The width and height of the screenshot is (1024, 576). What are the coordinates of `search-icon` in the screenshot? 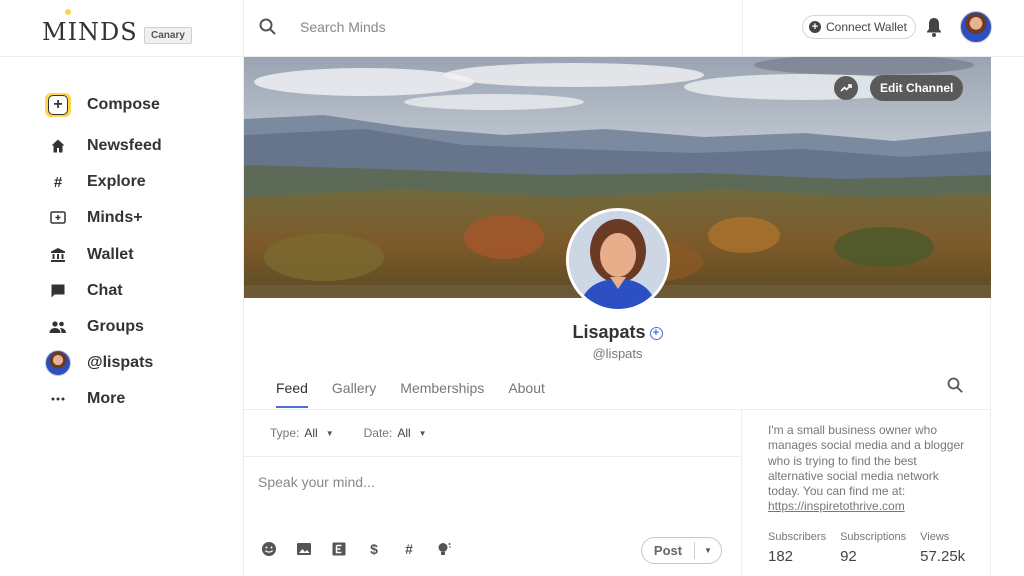 It's located at (268, 27).